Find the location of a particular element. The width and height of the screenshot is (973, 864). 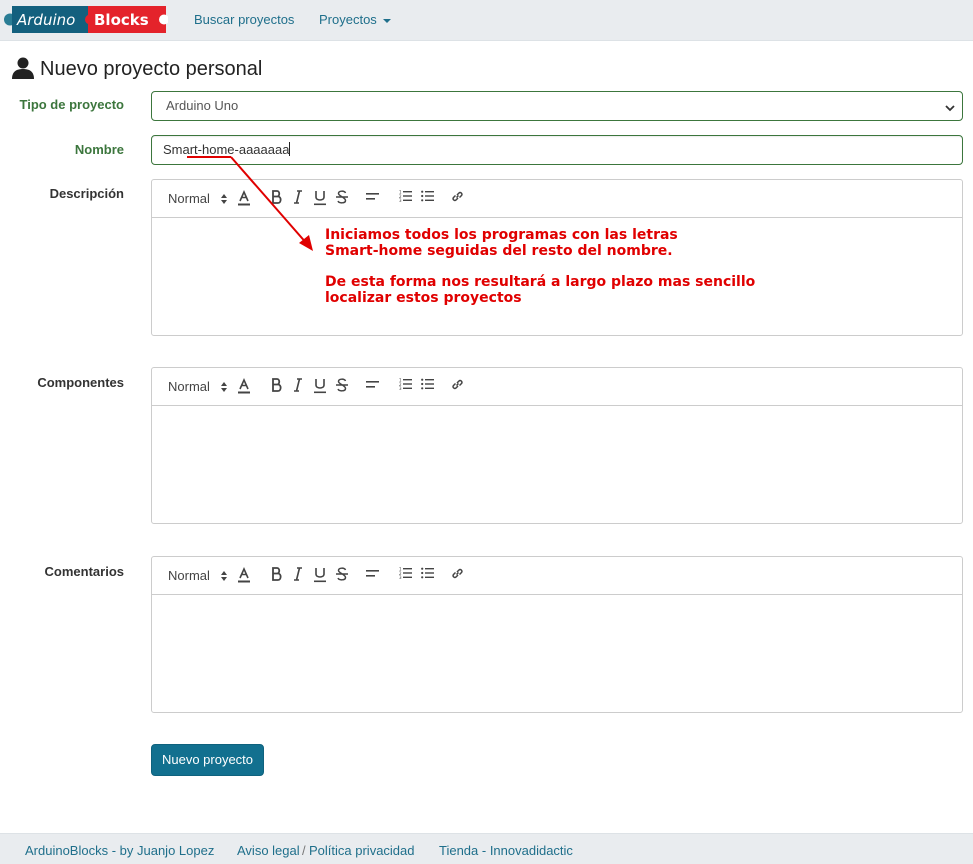

logo-text-blocks: Blocks is located at coordinates (121, 20).